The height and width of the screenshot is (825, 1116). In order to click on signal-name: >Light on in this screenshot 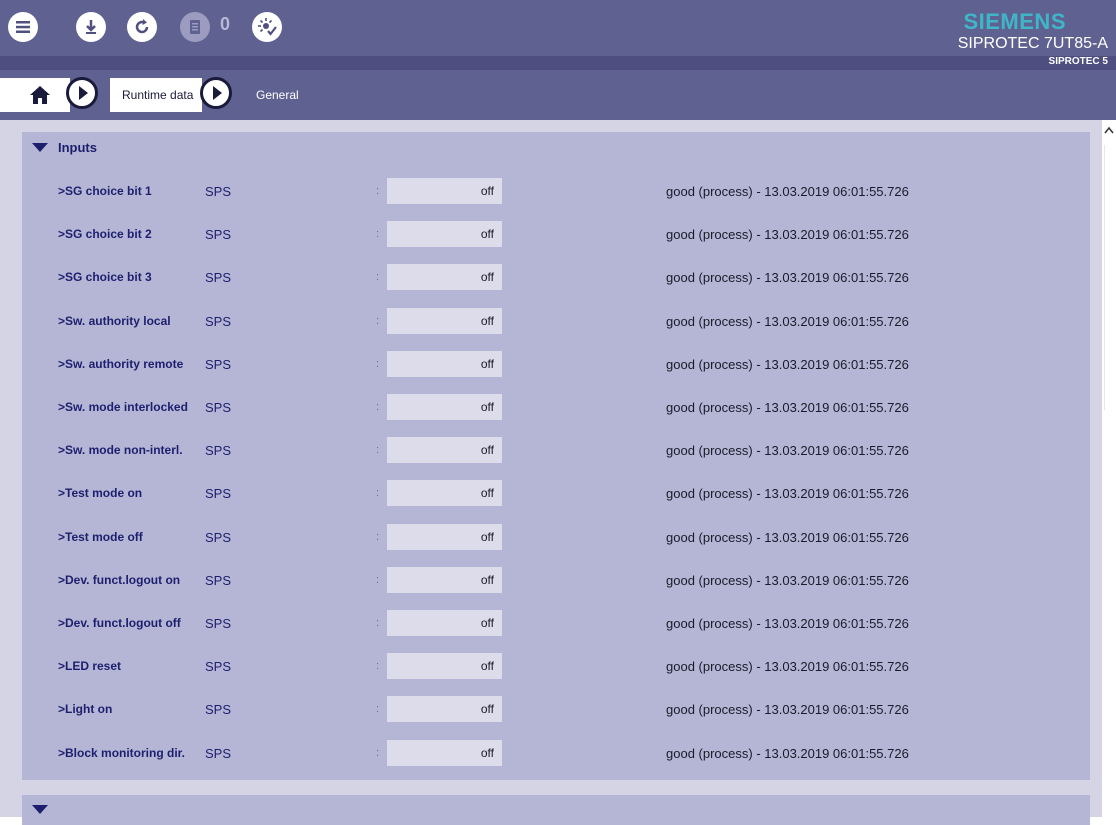, I will do `click(85, 709)`.